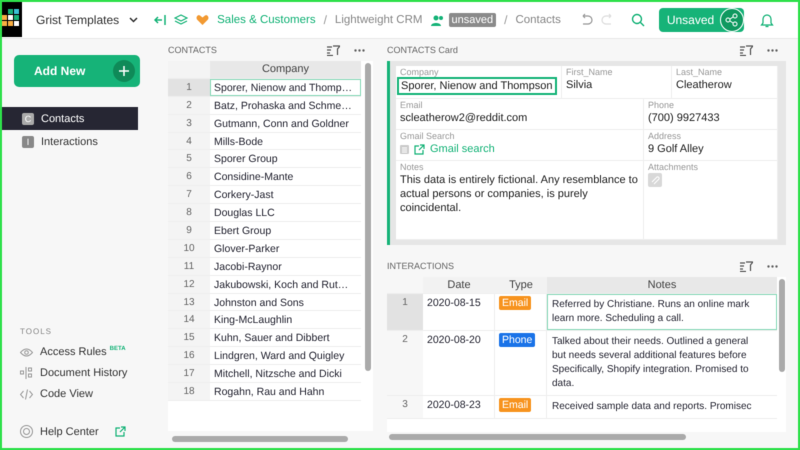 Image resolution: width=800 pixels, height=450 pixels. What do you see at coordinates (244, 196) in the screenshot?
I see `table-cell-text: Corkery-Jast` at bounding box center [244, 196].